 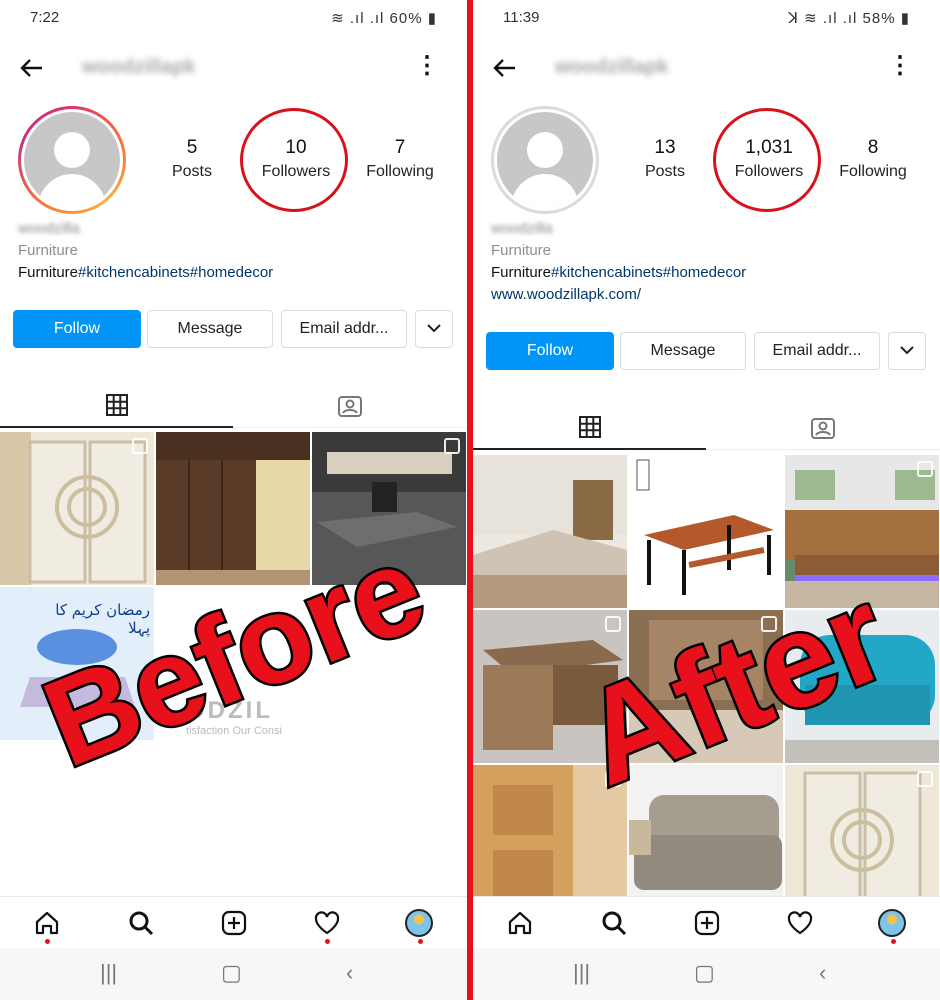 I want to click on battery-level: 60%, so click(x=406, y=18).